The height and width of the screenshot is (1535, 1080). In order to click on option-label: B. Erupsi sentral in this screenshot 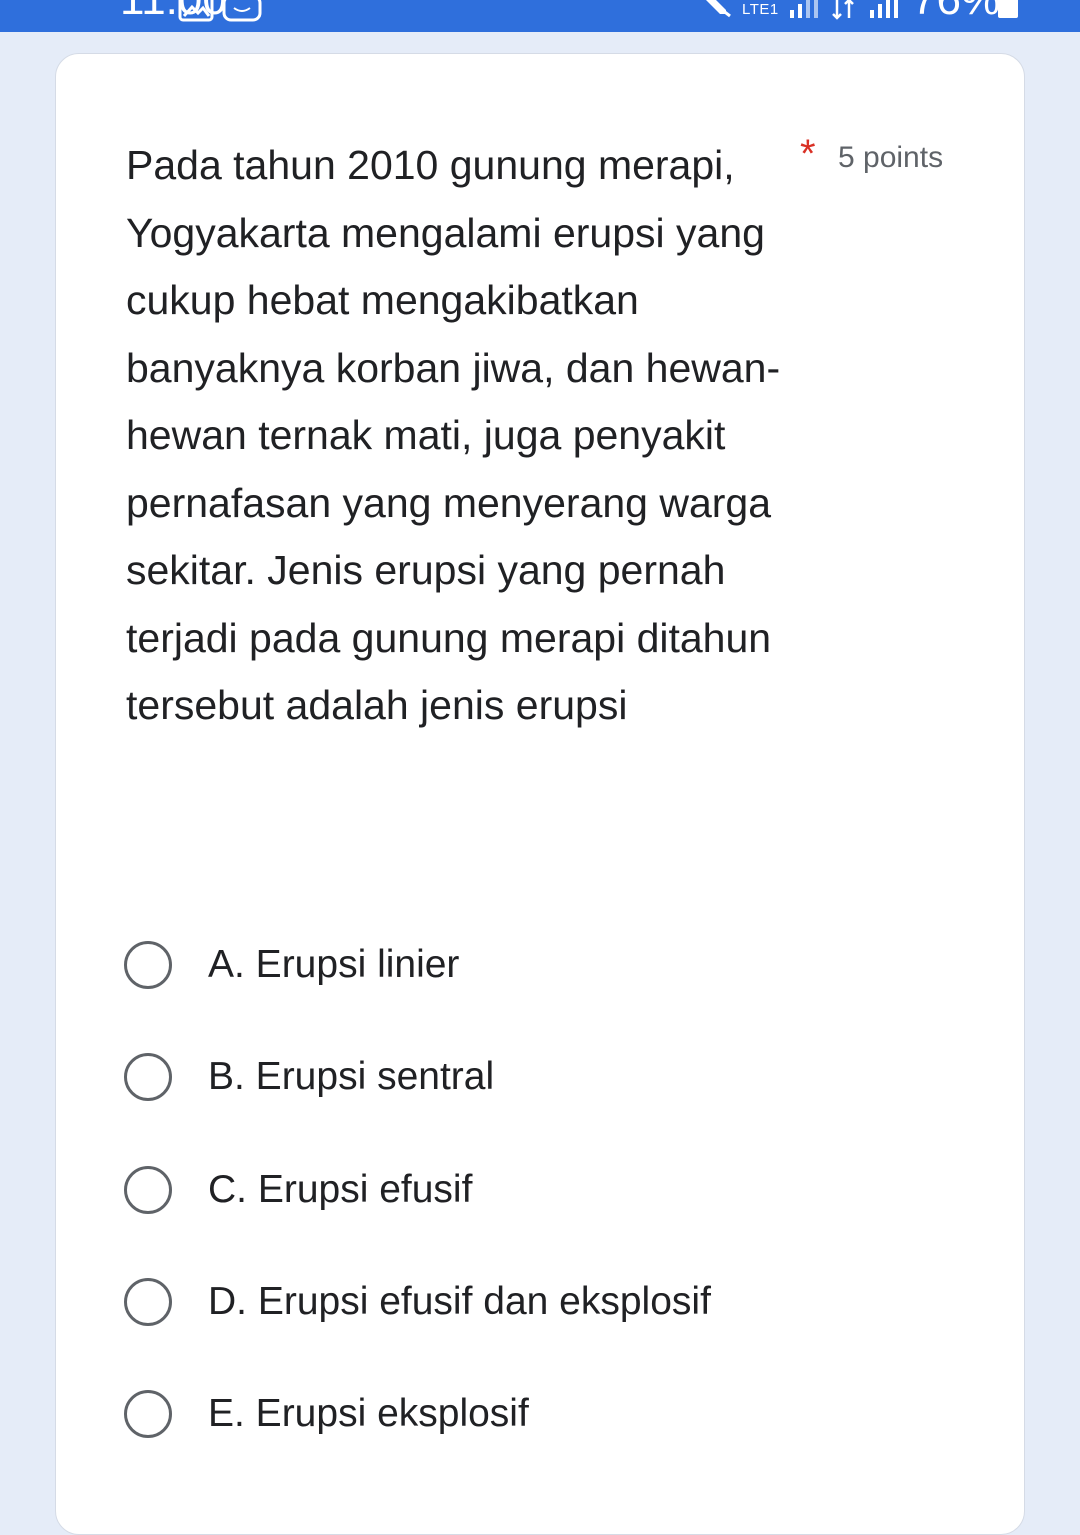, I will do `click(351, 1076)`.